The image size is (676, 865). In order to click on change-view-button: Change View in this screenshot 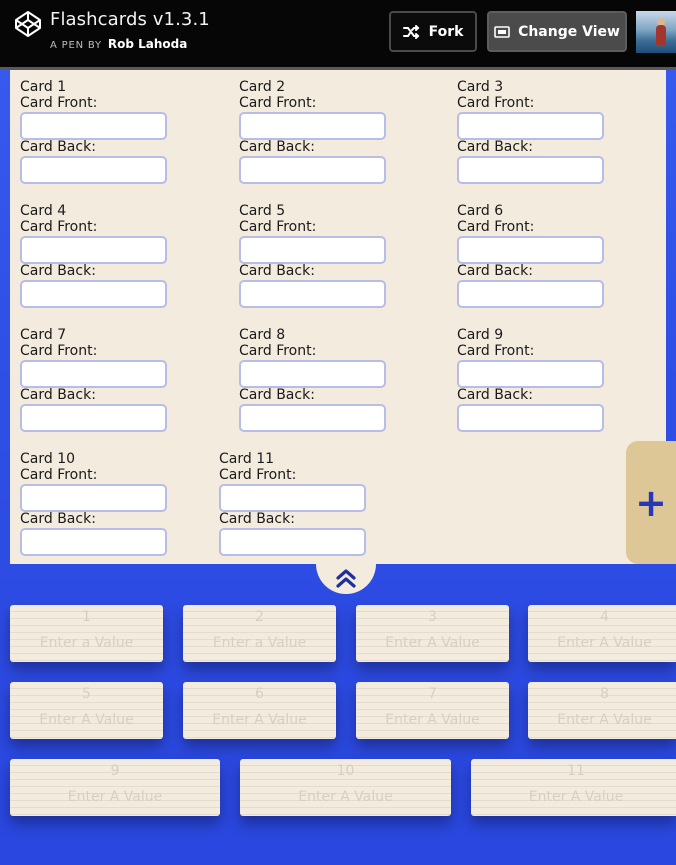, I will do `click(557, 31)`.